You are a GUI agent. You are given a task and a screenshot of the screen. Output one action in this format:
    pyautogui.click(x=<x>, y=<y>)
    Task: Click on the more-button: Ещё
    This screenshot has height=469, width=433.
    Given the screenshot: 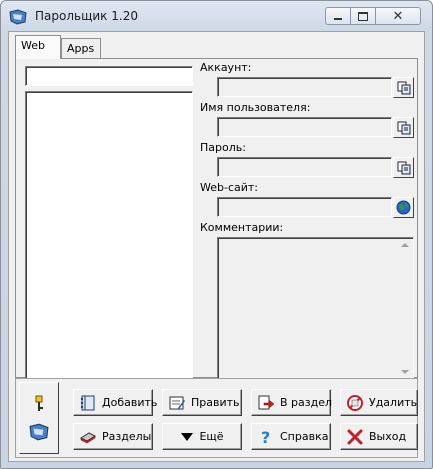 What is the action you would take?
    pyautogui.click(x=202, y=436)
    